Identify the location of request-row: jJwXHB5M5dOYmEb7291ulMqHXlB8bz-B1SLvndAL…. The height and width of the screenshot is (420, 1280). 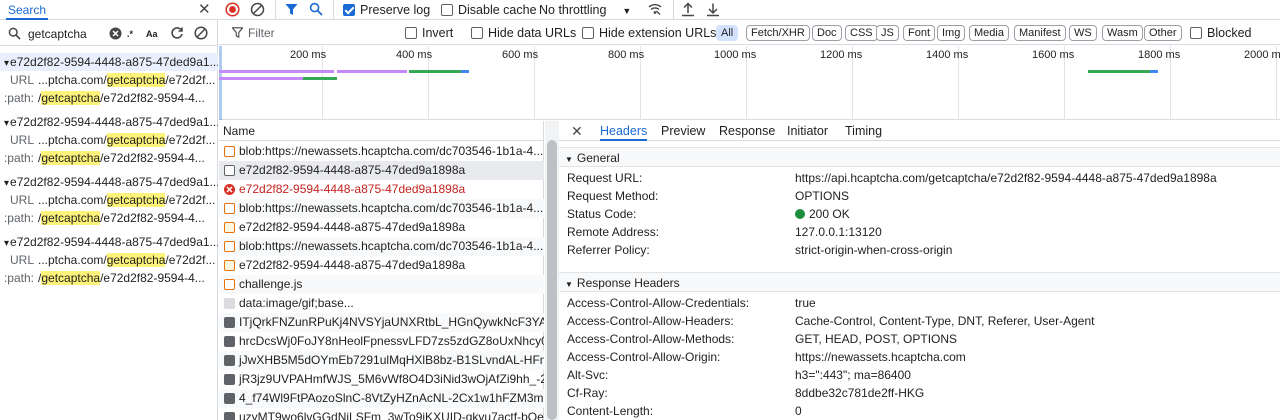
(381, 360).